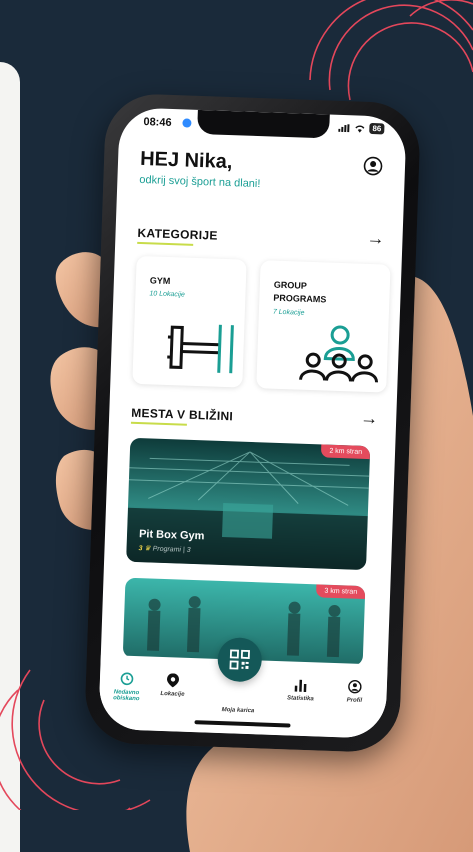 Image resolution: width=473 pixels, height=852 pixels. I want to click on qr-code-icon, so click(239, 659).